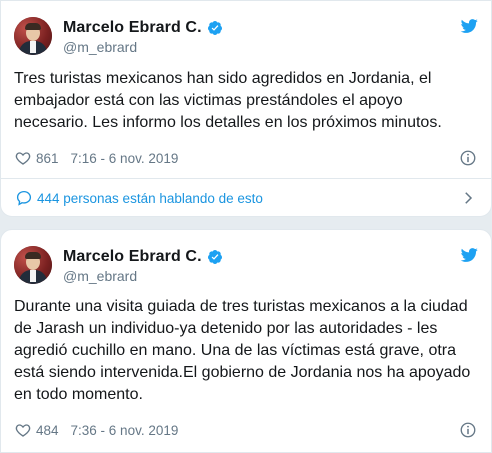  I want to click on conversation-text: 444 personas están hablando de esto, so click(150, 198).